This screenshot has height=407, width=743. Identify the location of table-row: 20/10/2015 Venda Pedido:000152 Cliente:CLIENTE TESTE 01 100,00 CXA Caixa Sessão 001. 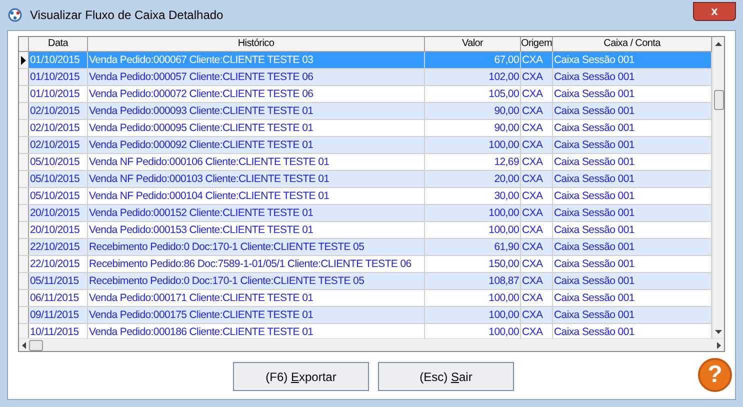
(365, 213).